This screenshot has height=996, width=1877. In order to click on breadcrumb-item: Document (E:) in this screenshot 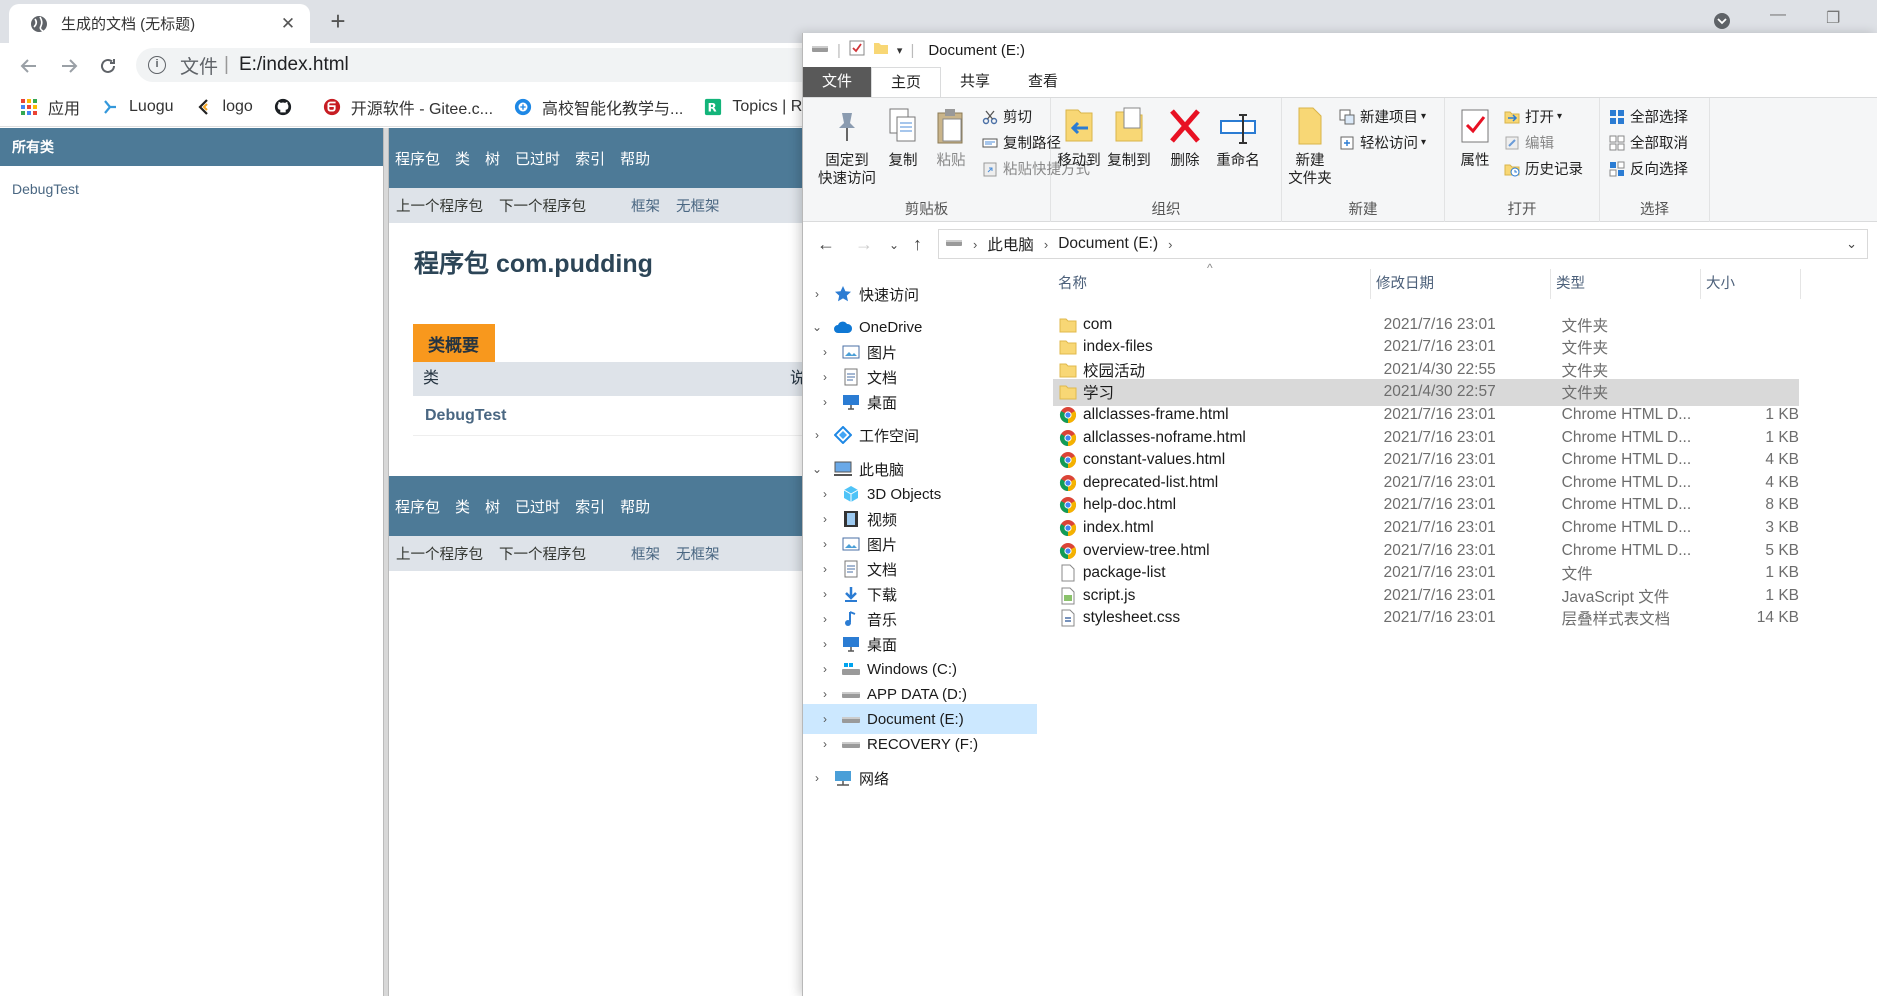, I will do `click(1108, 244)`.